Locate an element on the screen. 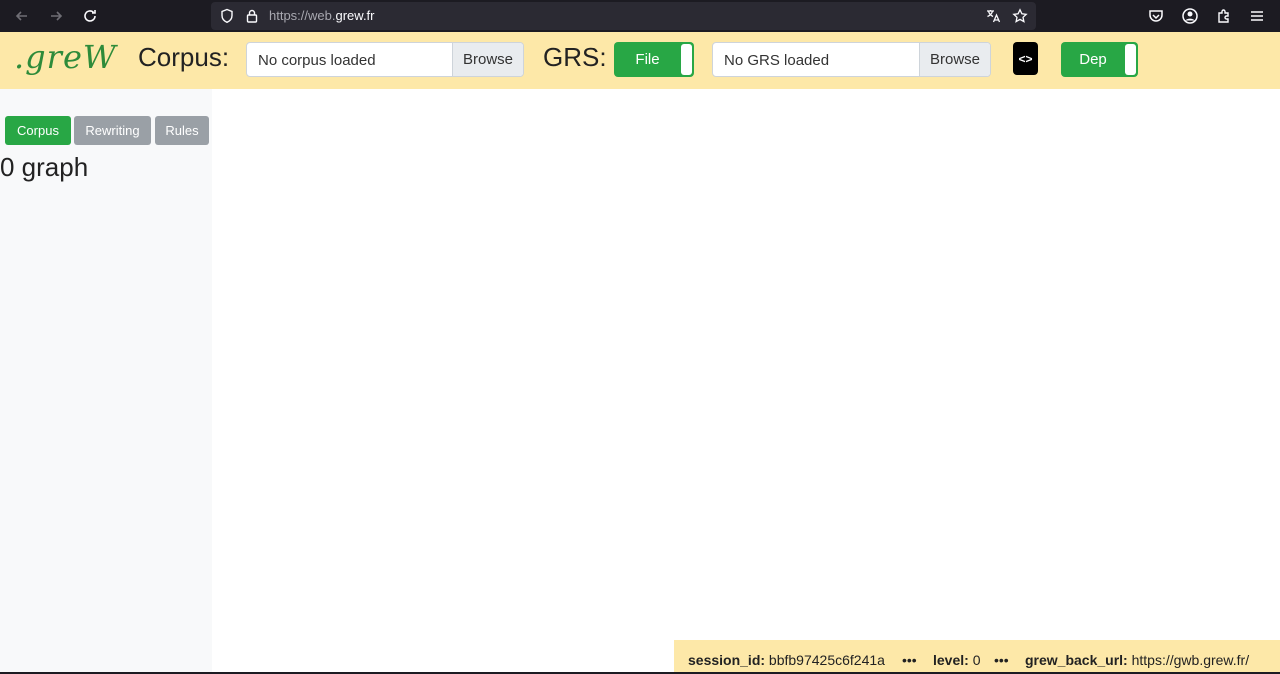 The height and width of the screenshot is (674, 1280). url-prefix: https://web. is located at coordinates (302, 15).